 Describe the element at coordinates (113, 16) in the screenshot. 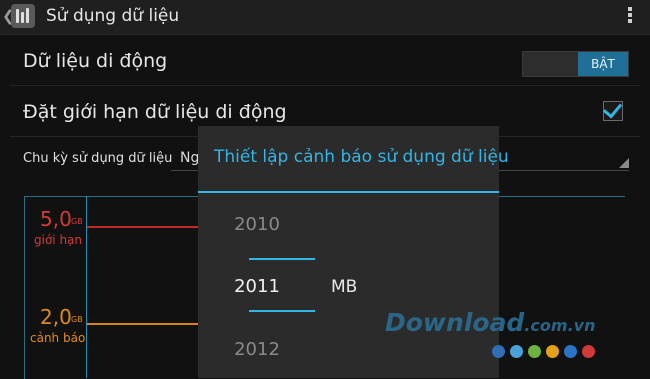

I see `page-title: Sử dụng dữ liệu` at that location.